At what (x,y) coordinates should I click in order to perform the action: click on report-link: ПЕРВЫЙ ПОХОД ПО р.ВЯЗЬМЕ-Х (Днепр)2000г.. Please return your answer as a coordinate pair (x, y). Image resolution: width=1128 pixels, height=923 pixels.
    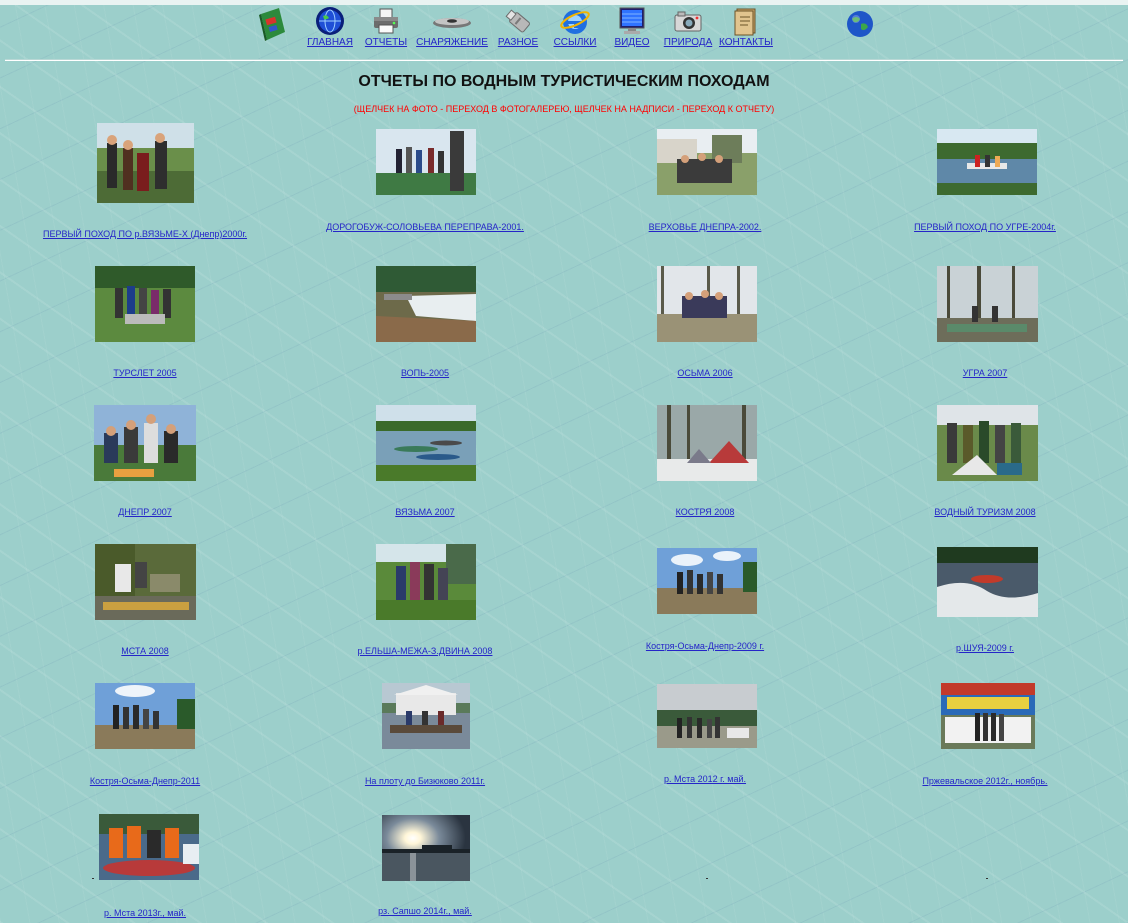
    Looking at the image, I should click on (145, 234).